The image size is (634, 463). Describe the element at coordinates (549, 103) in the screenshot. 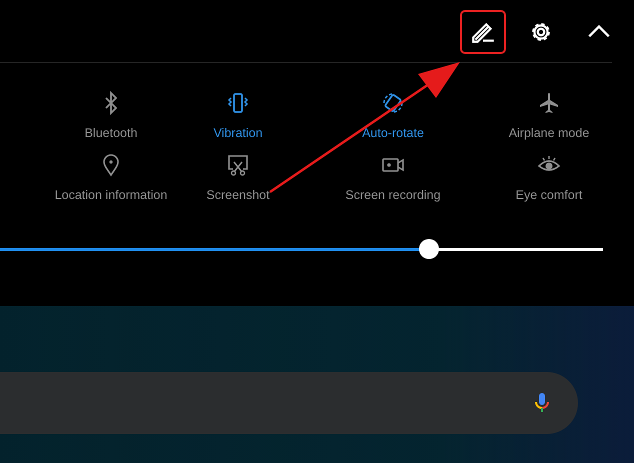

I see `airplane-icon` at that location.